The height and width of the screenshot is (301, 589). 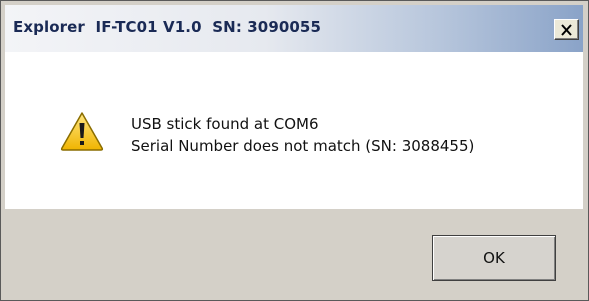 I want to click on window-title: Explorer IF-TC01 V1.0 SN: 3090055, so click(x=167, y=27).